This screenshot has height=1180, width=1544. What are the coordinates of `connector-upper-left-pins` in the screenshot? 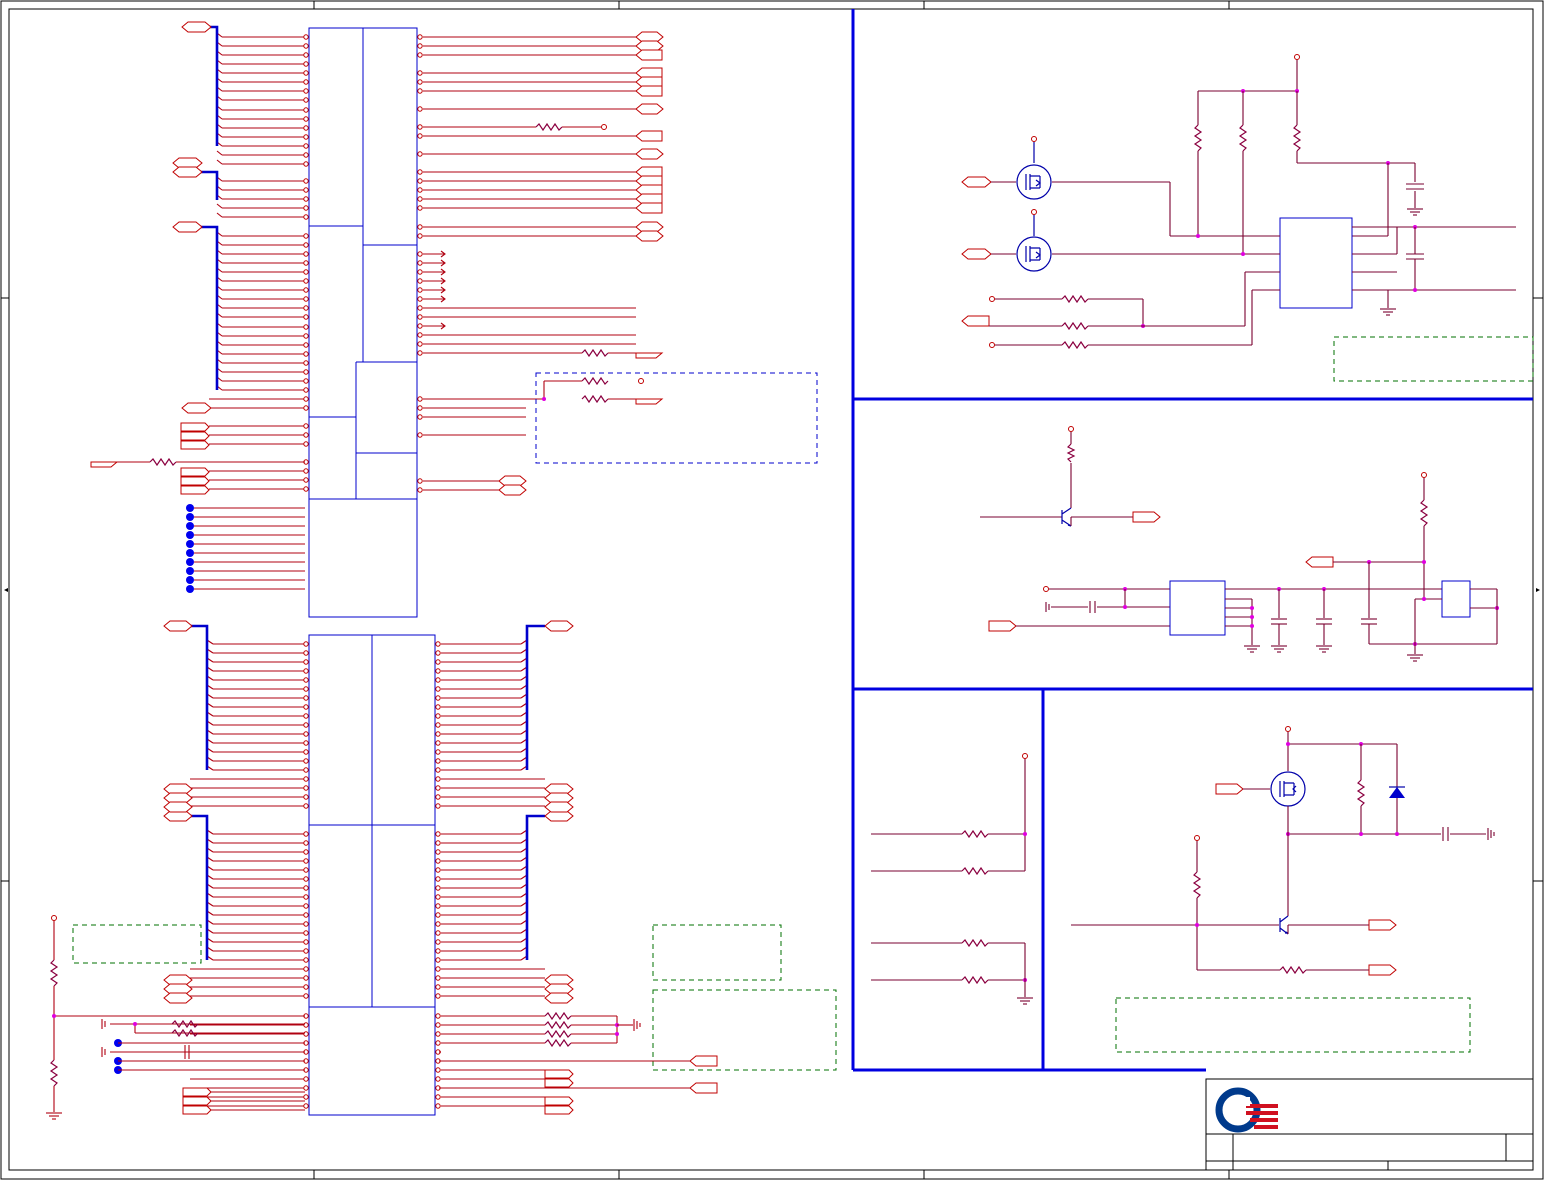 It's located at (259, 262).